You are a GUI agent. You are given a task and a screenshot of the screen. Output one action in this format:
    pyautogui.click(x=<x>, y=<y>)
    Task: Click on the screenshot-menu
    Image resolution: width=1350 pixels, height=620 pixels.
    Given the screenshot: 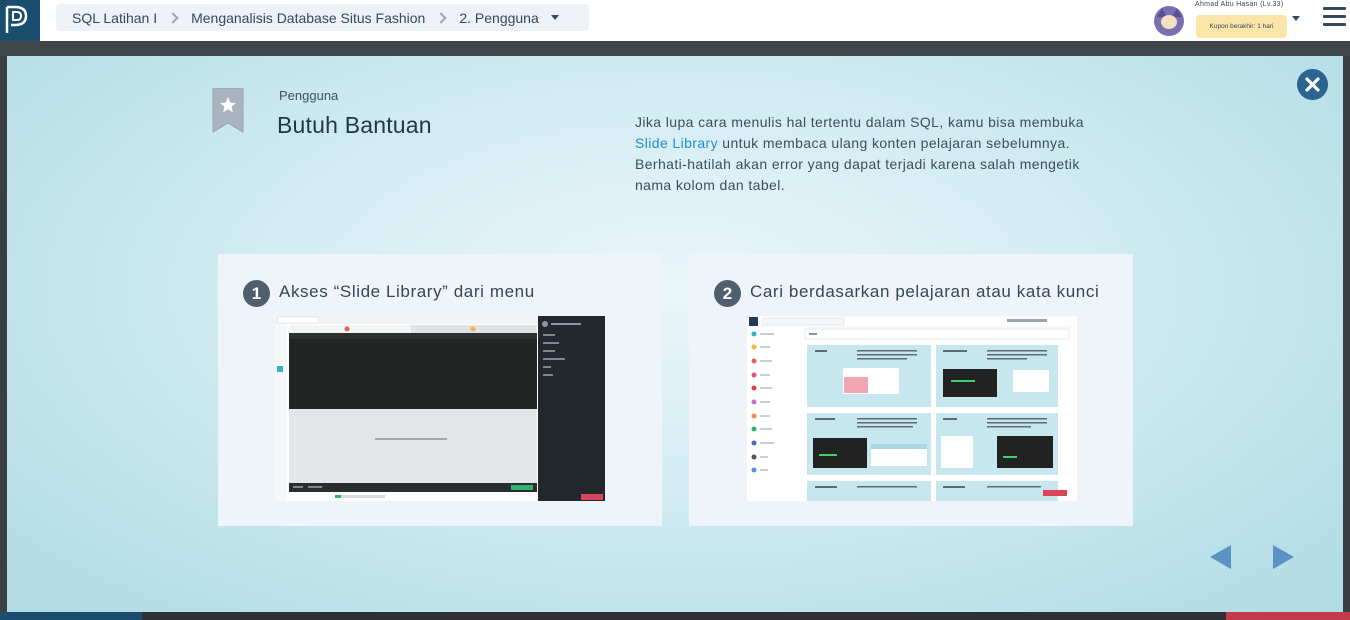 What is the action you would take?
    pyautogui.click(x=440, y=408)
    